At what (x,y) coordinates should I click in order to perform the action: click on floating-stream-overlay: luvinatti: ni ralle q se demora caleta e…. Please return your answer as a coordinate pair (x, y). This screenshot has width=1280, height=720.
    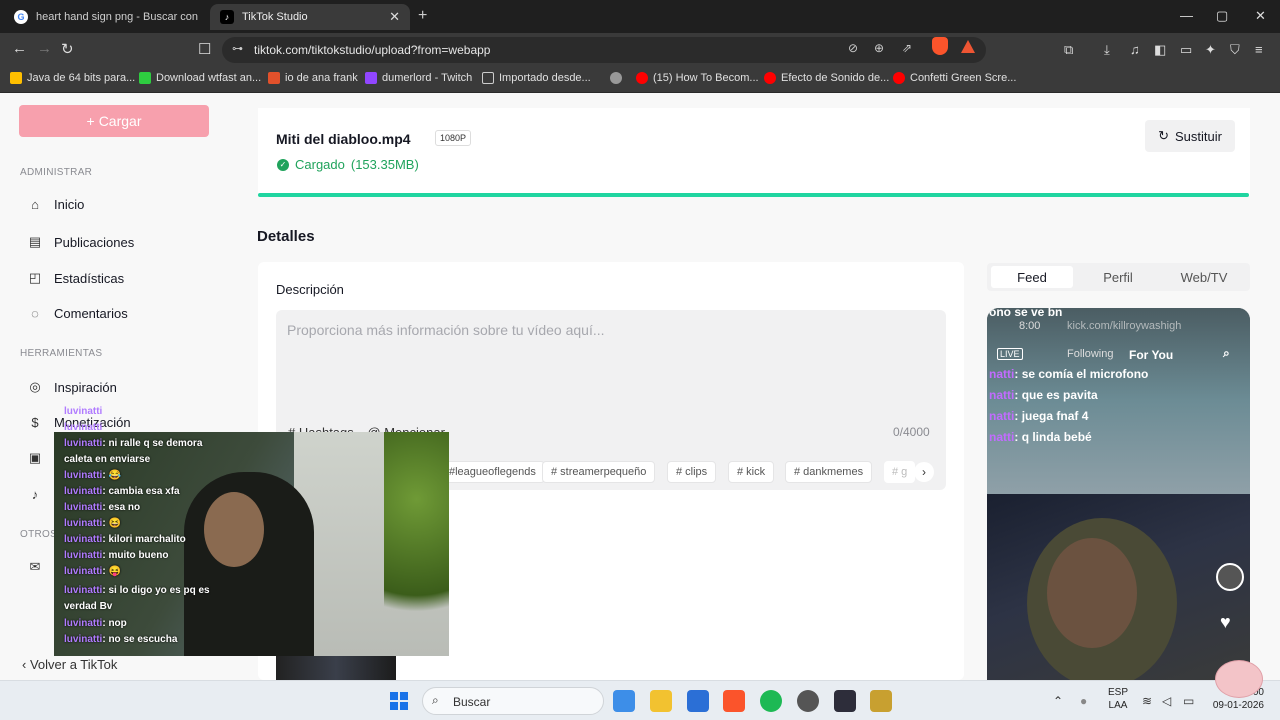
    Looking at the image, I should click on (251, 544).